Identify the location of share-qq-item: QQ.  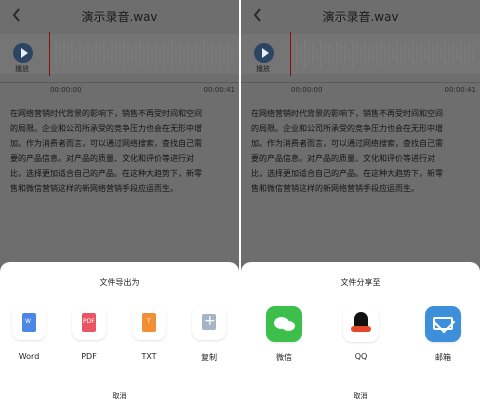
(361, 341).